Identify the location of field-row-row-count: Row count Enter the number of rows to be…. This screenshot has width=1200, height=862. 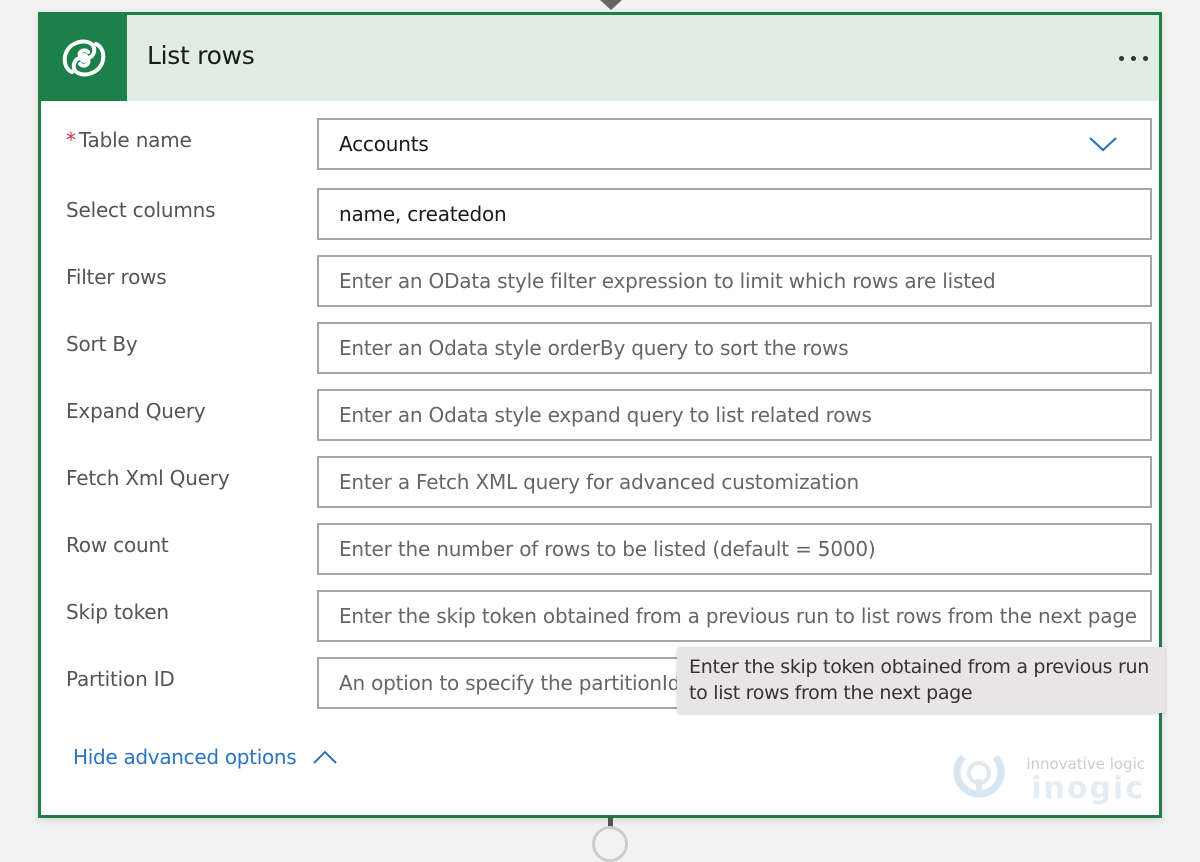
(600, 549).